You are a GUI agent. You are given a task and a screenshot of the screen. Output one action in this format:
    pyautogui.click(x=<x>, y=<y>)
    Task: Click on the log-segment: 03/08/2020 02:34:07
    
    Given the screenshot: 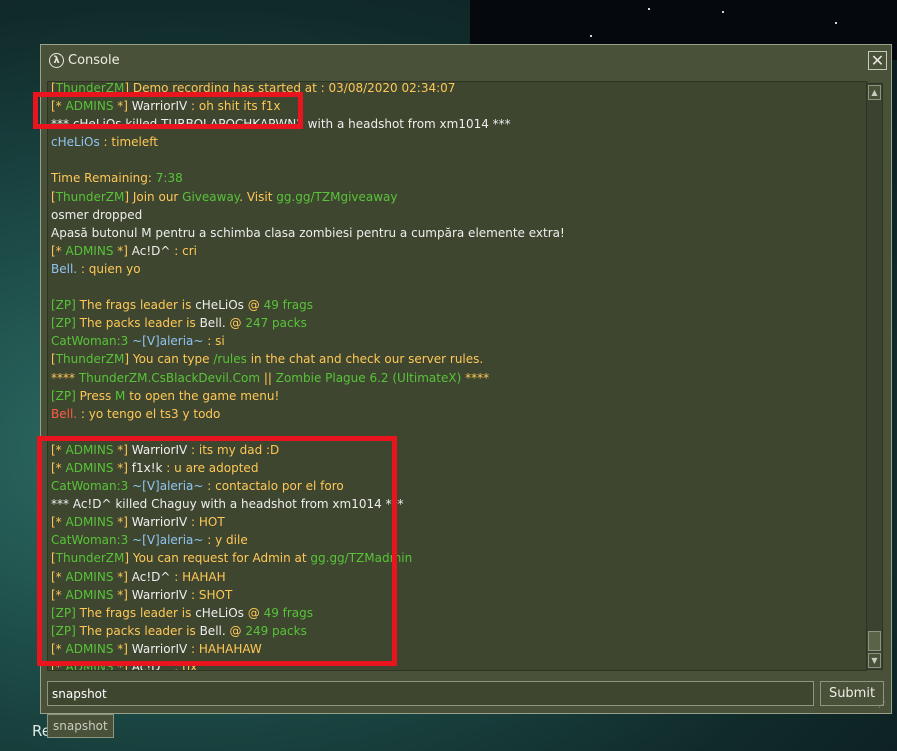 What is the action you would take?
    pyautogui.click(x=392, y=88)
    